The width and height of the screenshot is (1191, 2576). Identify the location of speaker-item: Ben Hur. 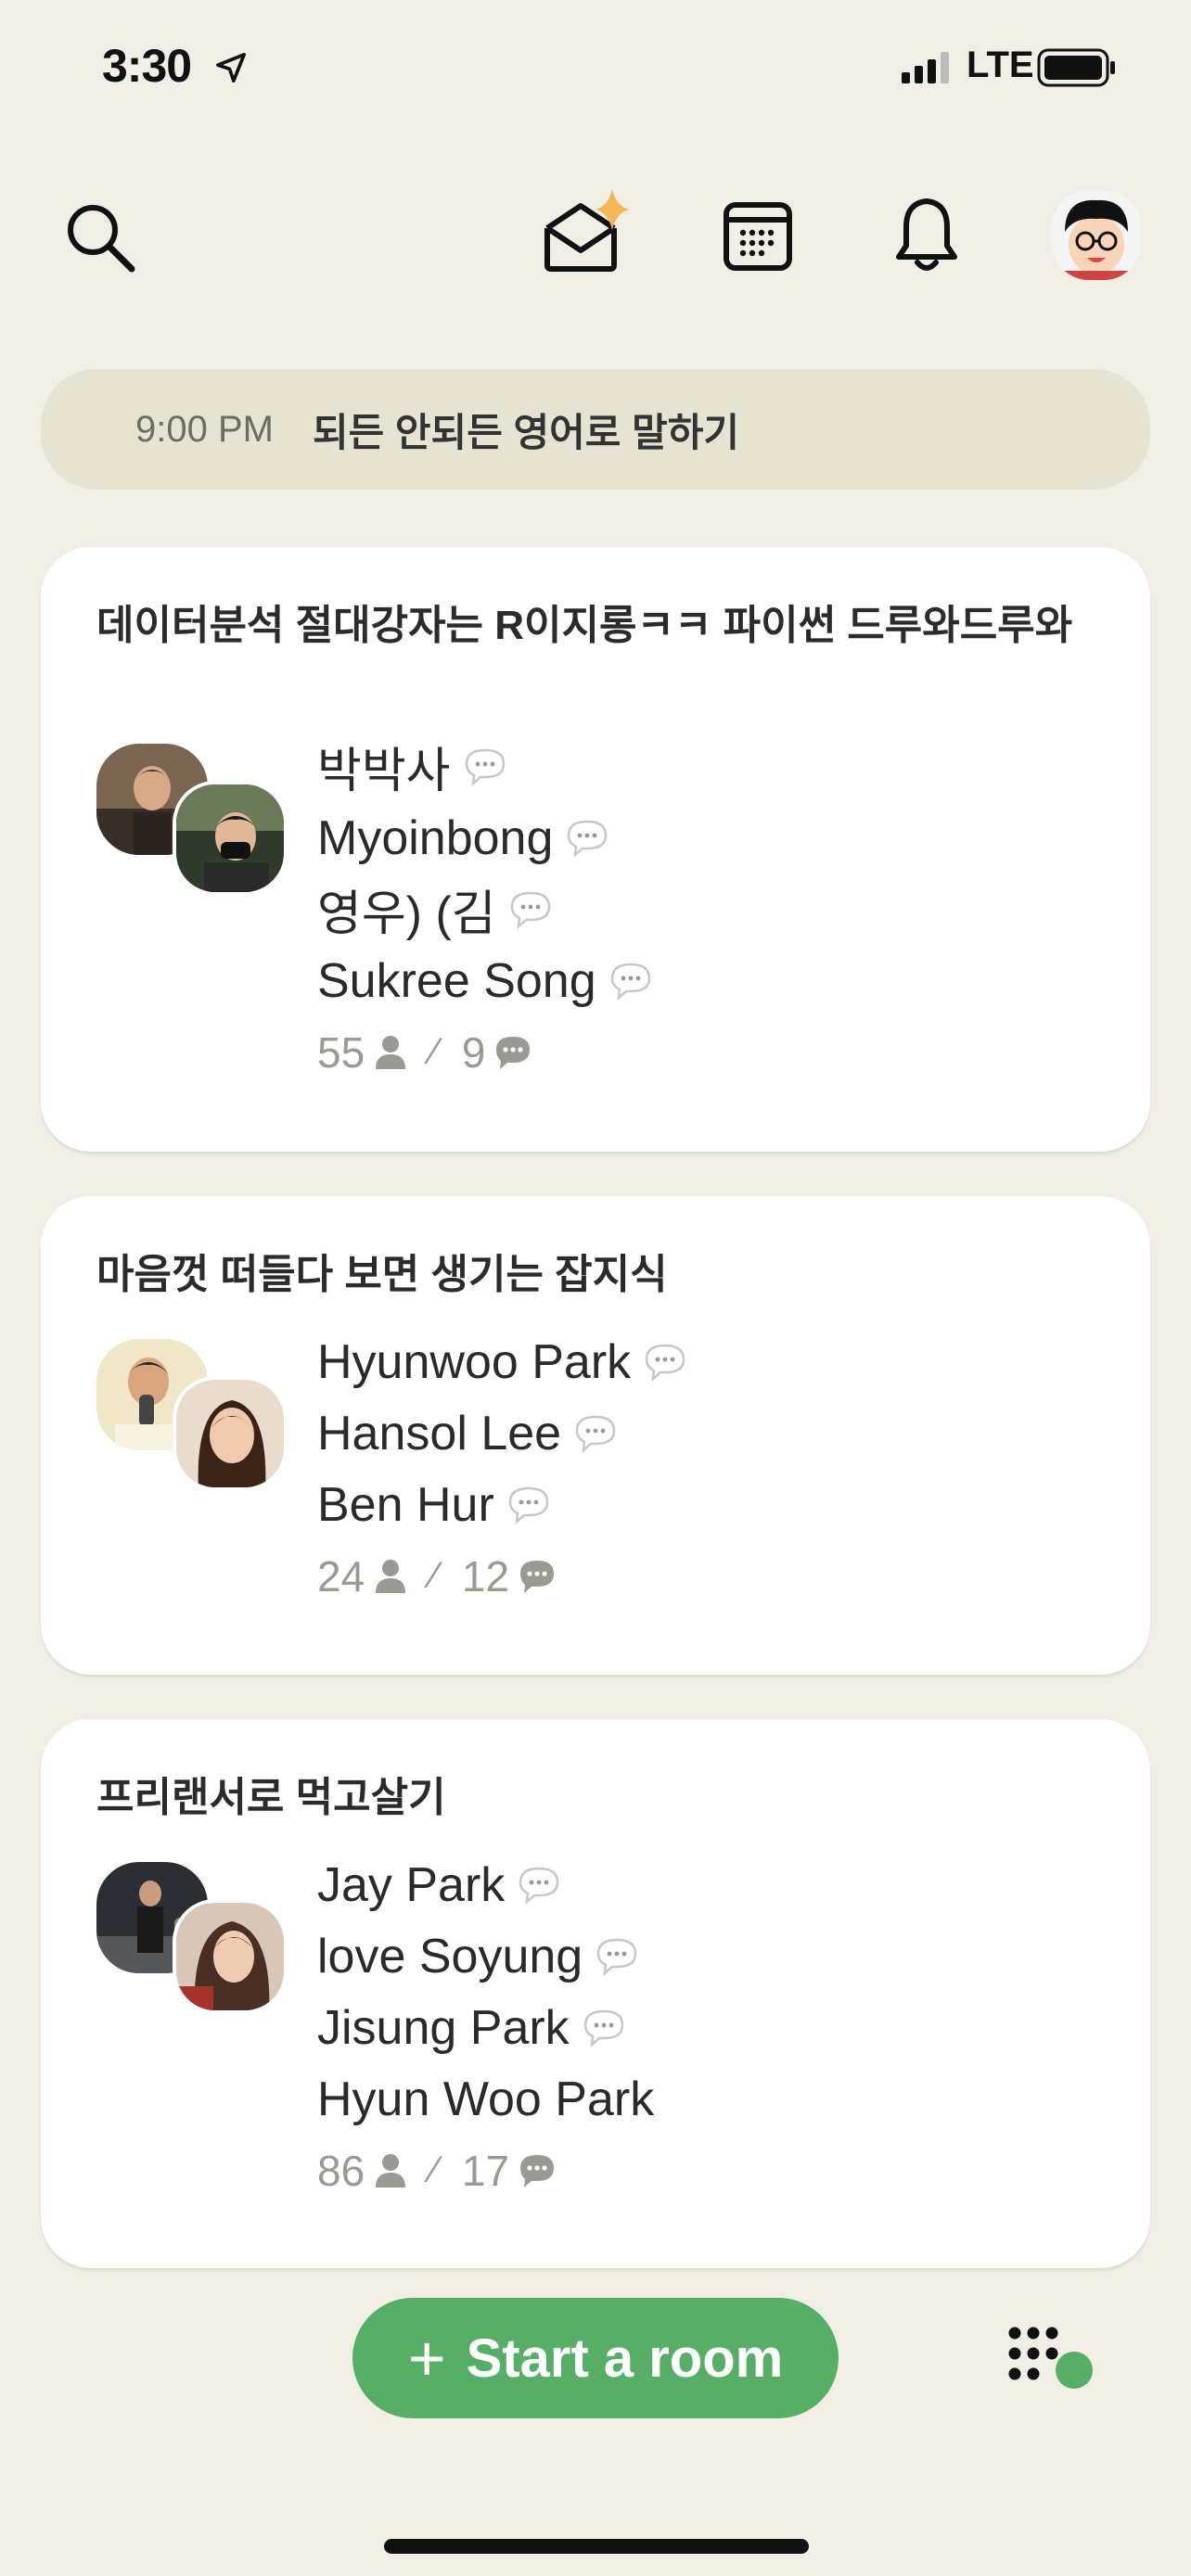
(501, 1505).